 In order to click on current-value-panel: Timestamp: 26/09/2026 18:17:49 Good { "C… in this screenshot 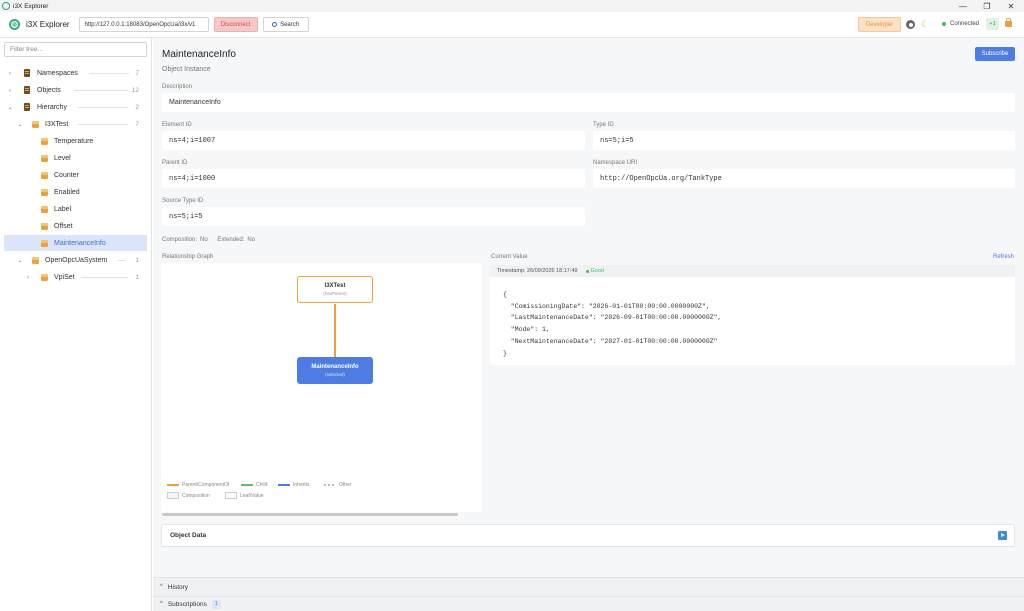, I will do `click(752, 315)`.